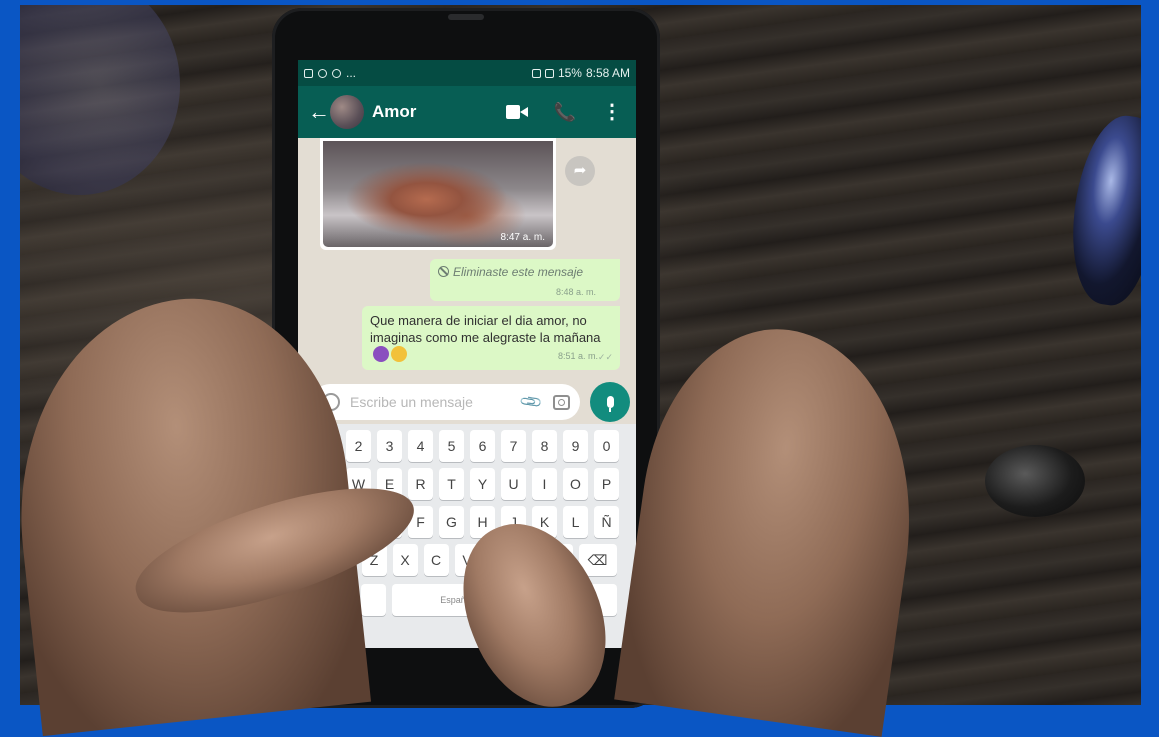 This screenshot has width=1159, height=737. I want to click on key: P, so click(606, 484).